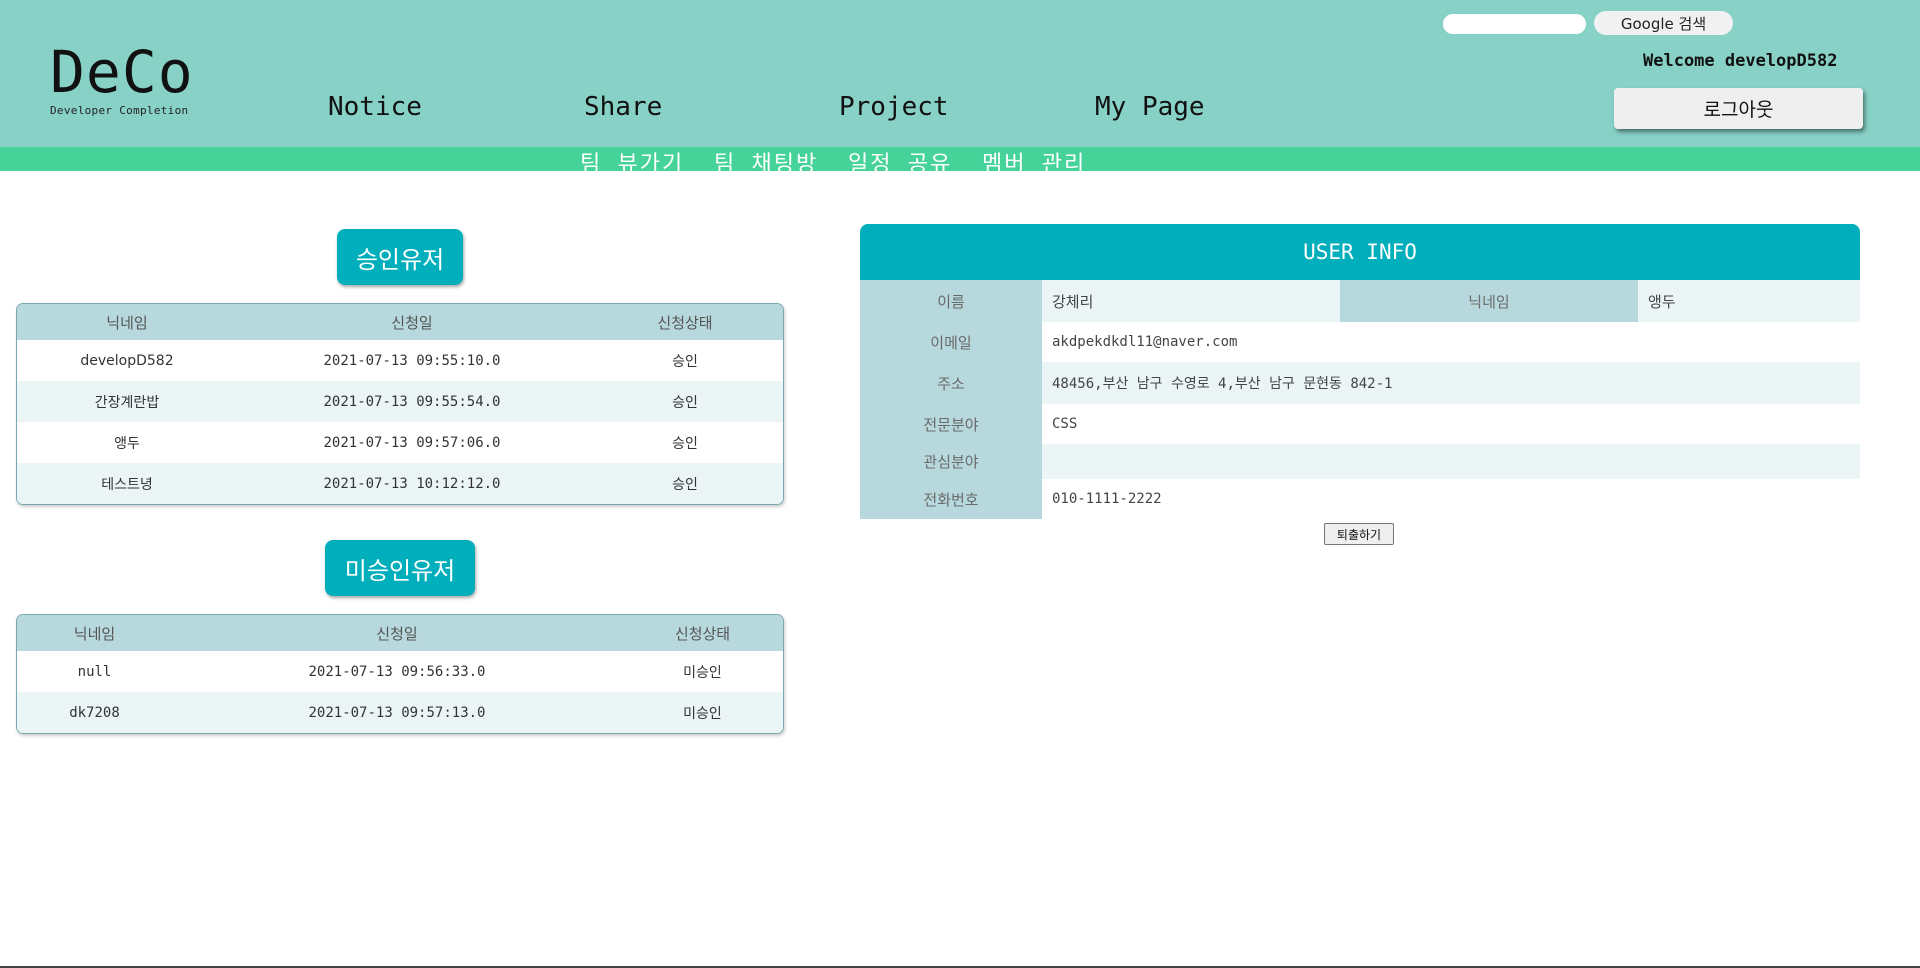 The width and height of the screenshot is (1920, 968). What do you see at coordinates (1034, 162) in the screenshot?
I see `subnav-member-manage: 멤버 관리` at bounding box center [1034, 162].